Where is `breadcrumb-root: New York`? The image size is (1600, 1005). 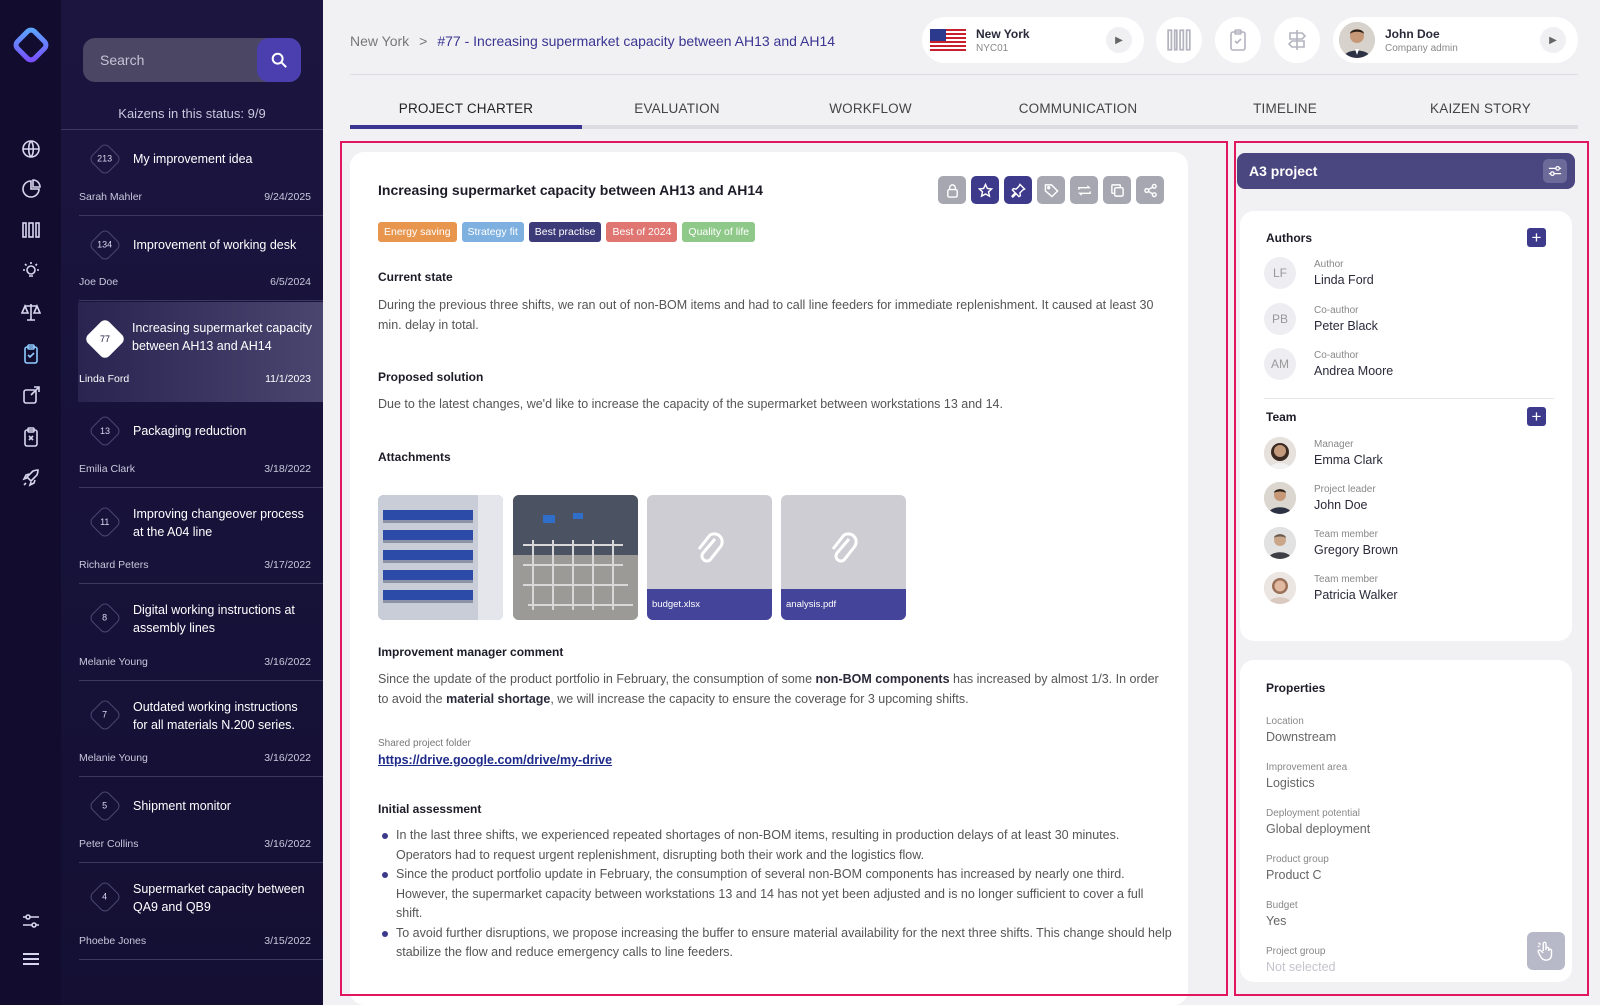 breadcrumb-root: New York is located at coordinates (379, 41).